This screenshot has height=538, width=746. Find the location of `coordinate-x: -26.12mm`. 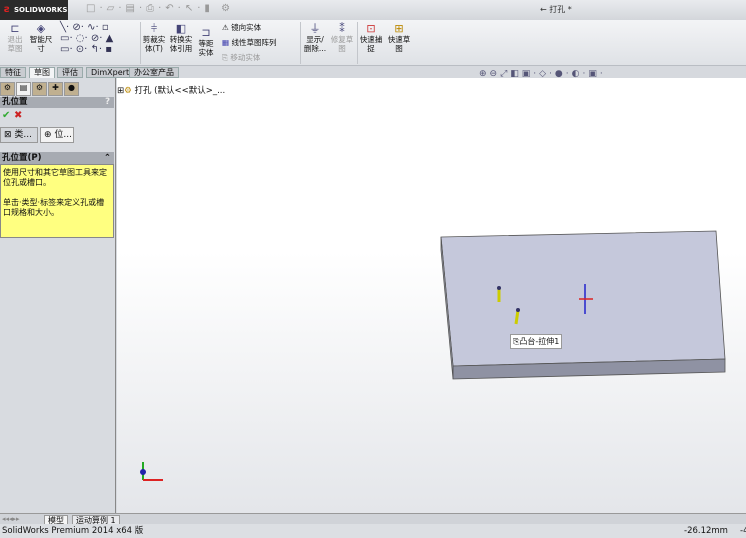

coordinate-x: -26.12mm is located at coordinates (706, 531).